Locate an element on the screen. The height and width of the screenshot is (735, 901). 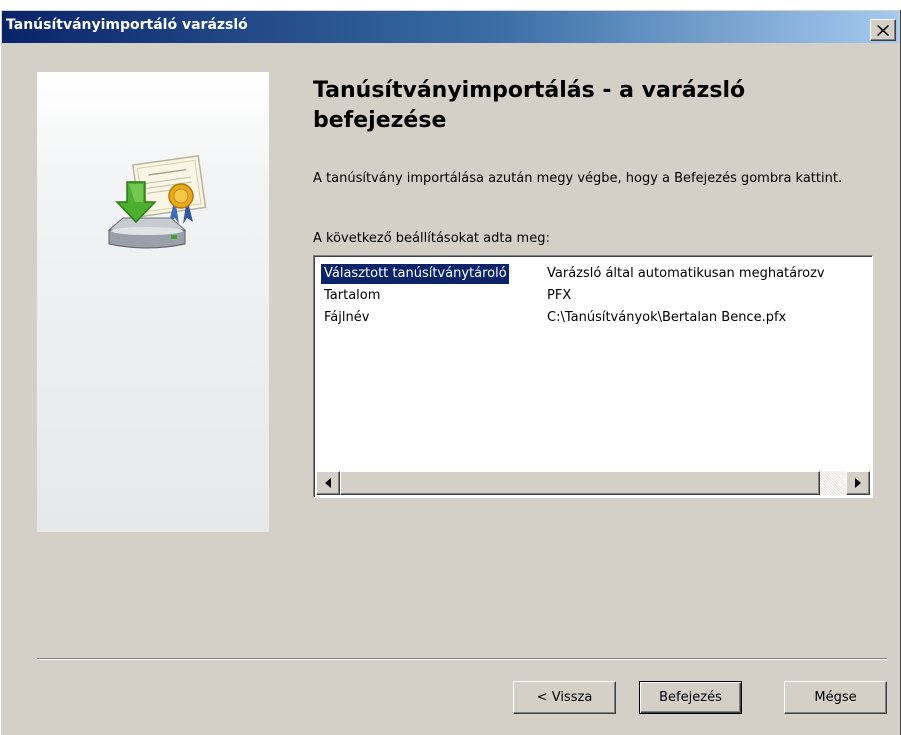
window-title: Tanúsítványimportáló varázsló is located at coordinates (127, 25).